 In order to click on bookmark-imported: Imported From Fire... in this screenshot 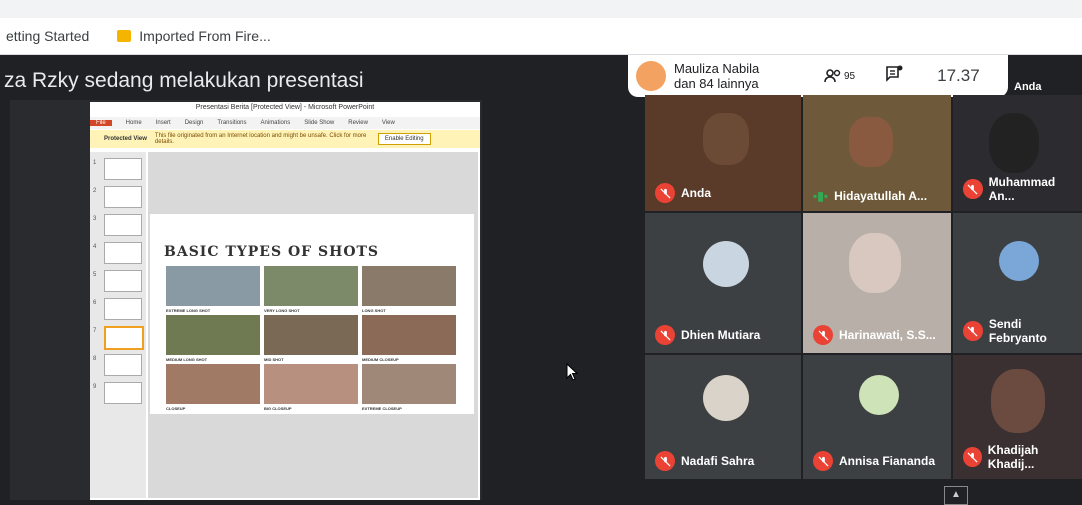, I will do `click(194, 36)`.